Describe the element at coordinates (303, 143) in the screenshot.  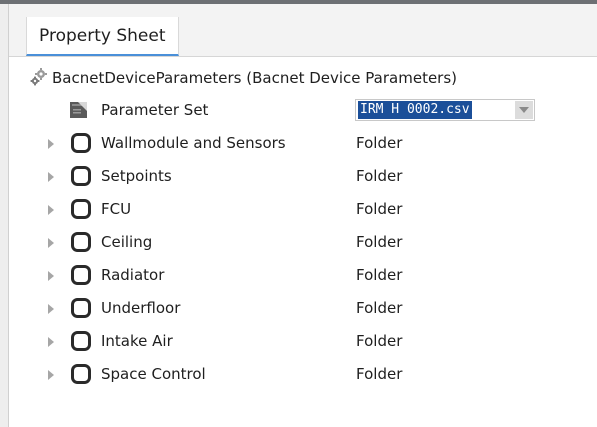
I see `tree-row: Wallmodule and Sensors Folder` at that location.